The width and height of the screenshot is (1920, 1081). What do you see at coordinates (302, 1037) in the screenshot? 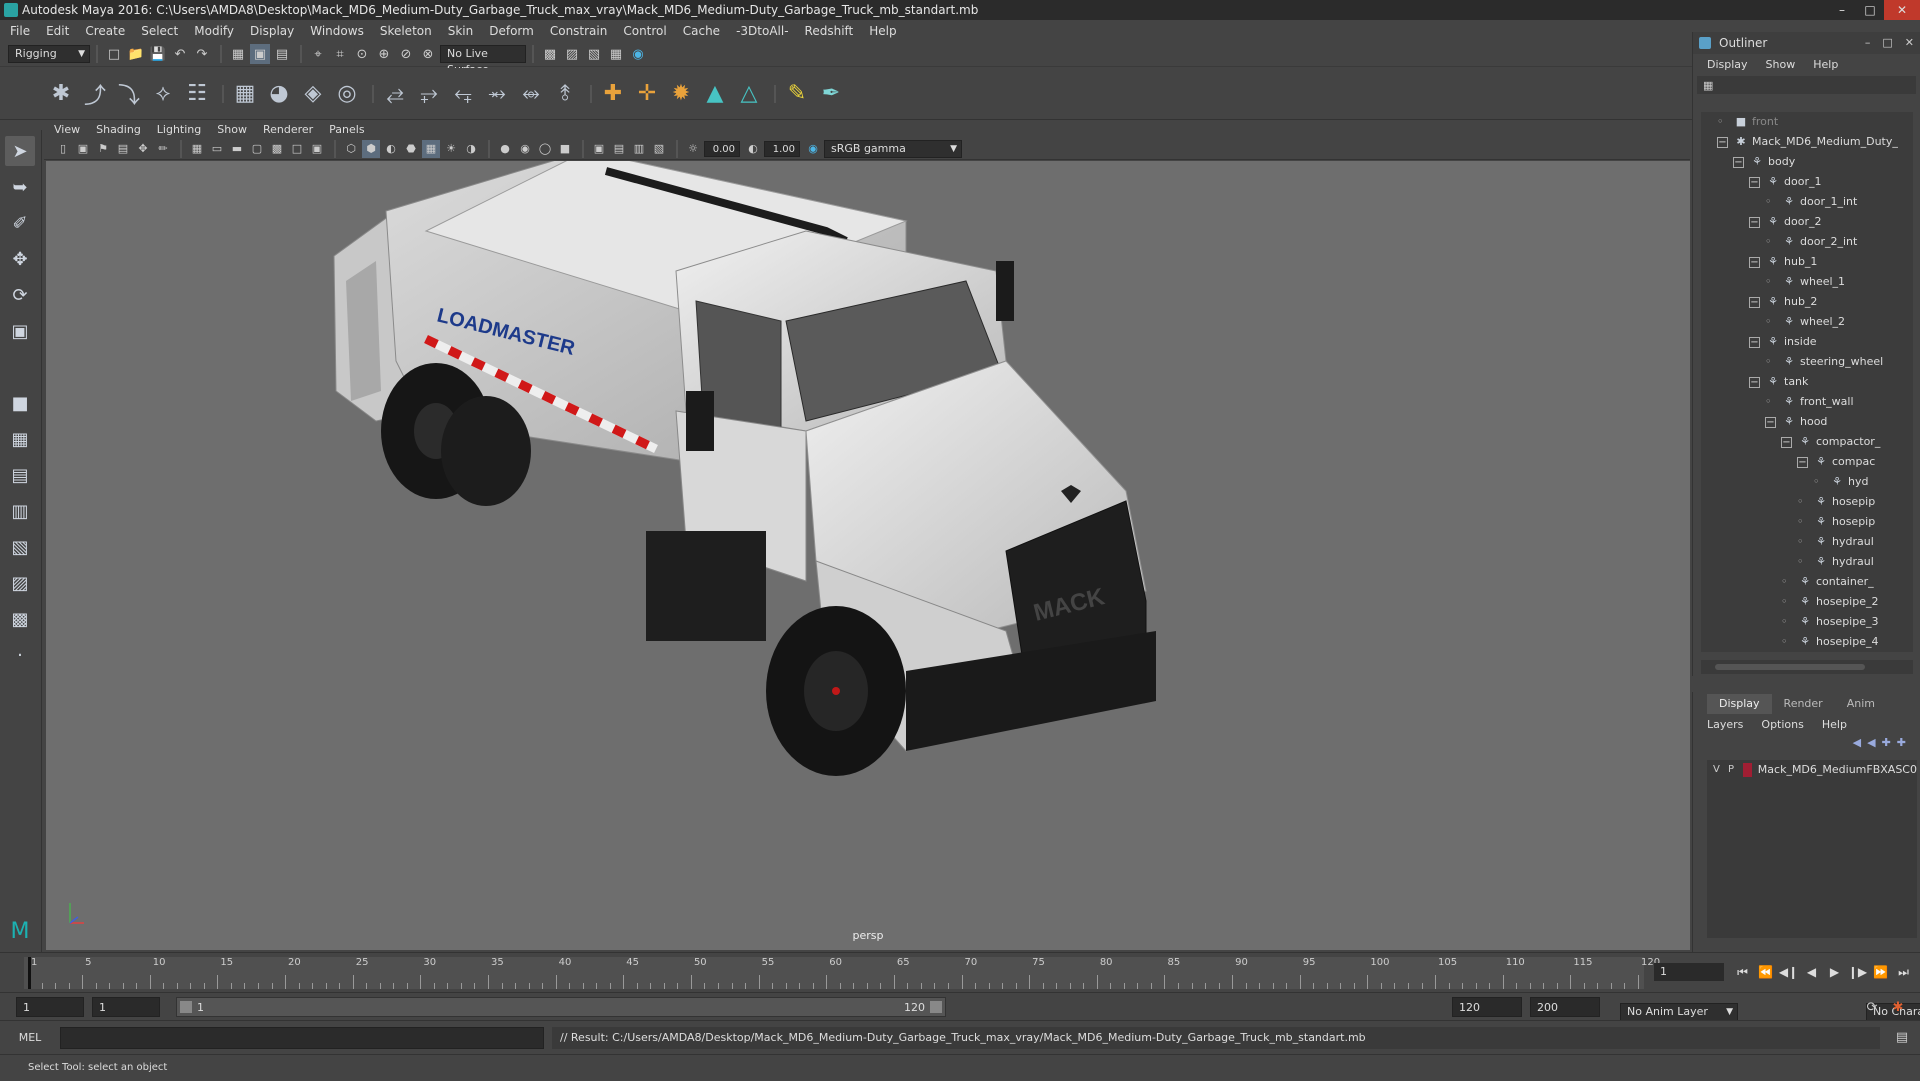
I see `command-input` at bounding box center [302, 1037].